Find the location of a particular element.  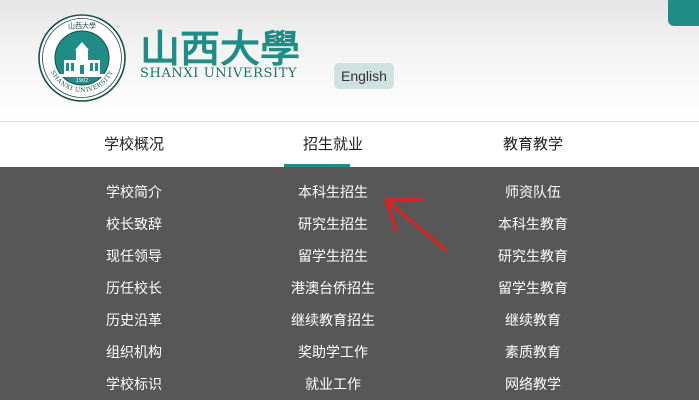

main-nav: 学校概况 招生就业 教育教学 is located at coordinates (349, 144).